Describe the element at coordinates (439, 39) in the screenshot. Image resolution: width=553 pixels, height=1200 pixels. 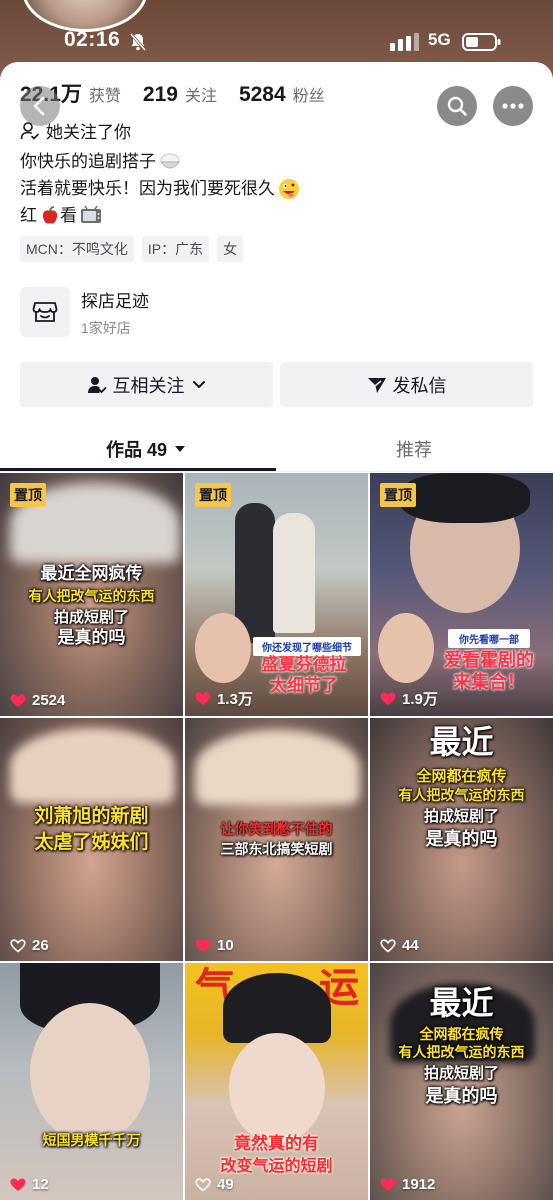
I see `network-type: 5G` at that location.